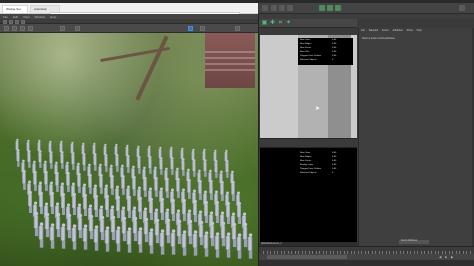  I want to click on button-label: Zoom Attributes, so click(409, 241).